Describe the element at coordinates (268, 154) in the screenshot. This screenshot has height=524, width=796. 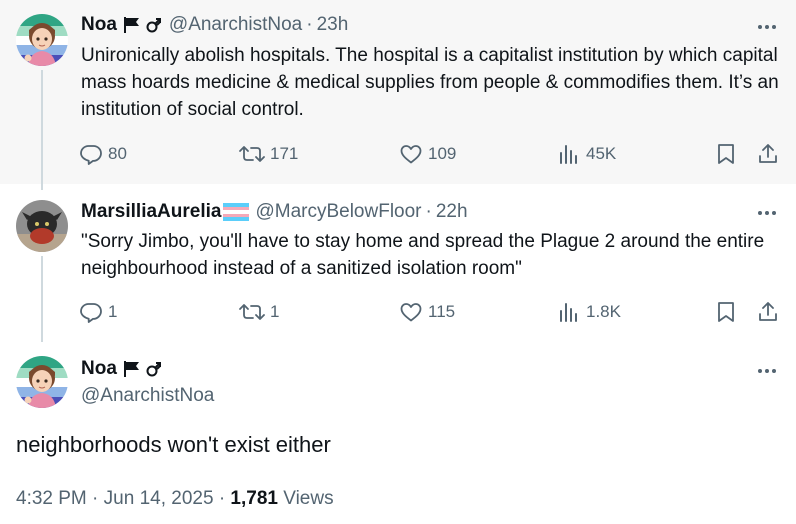
I see `repost-button: 171` at that location.